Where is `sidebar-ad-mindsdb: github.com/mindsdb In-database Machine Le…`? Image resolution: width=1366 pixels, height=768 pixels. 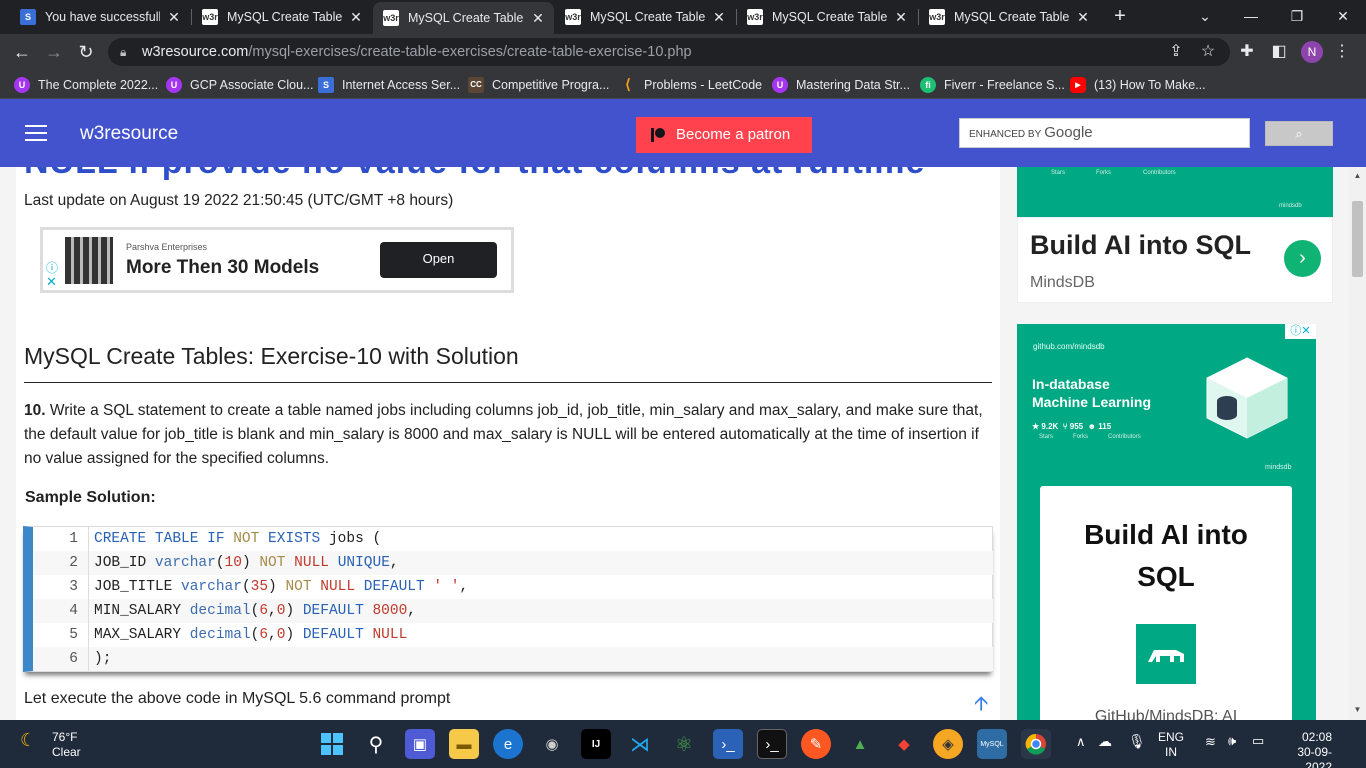
sidebar-ad-mindsdb: github.com/mindsdb In-database Machine Le… is located at coordinates (1166, 522).